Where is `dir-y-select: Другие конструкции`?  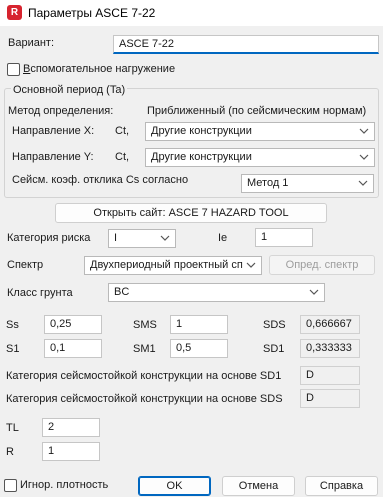 dir-y-select: Другие конструкции is located at coordinates (260, 157).